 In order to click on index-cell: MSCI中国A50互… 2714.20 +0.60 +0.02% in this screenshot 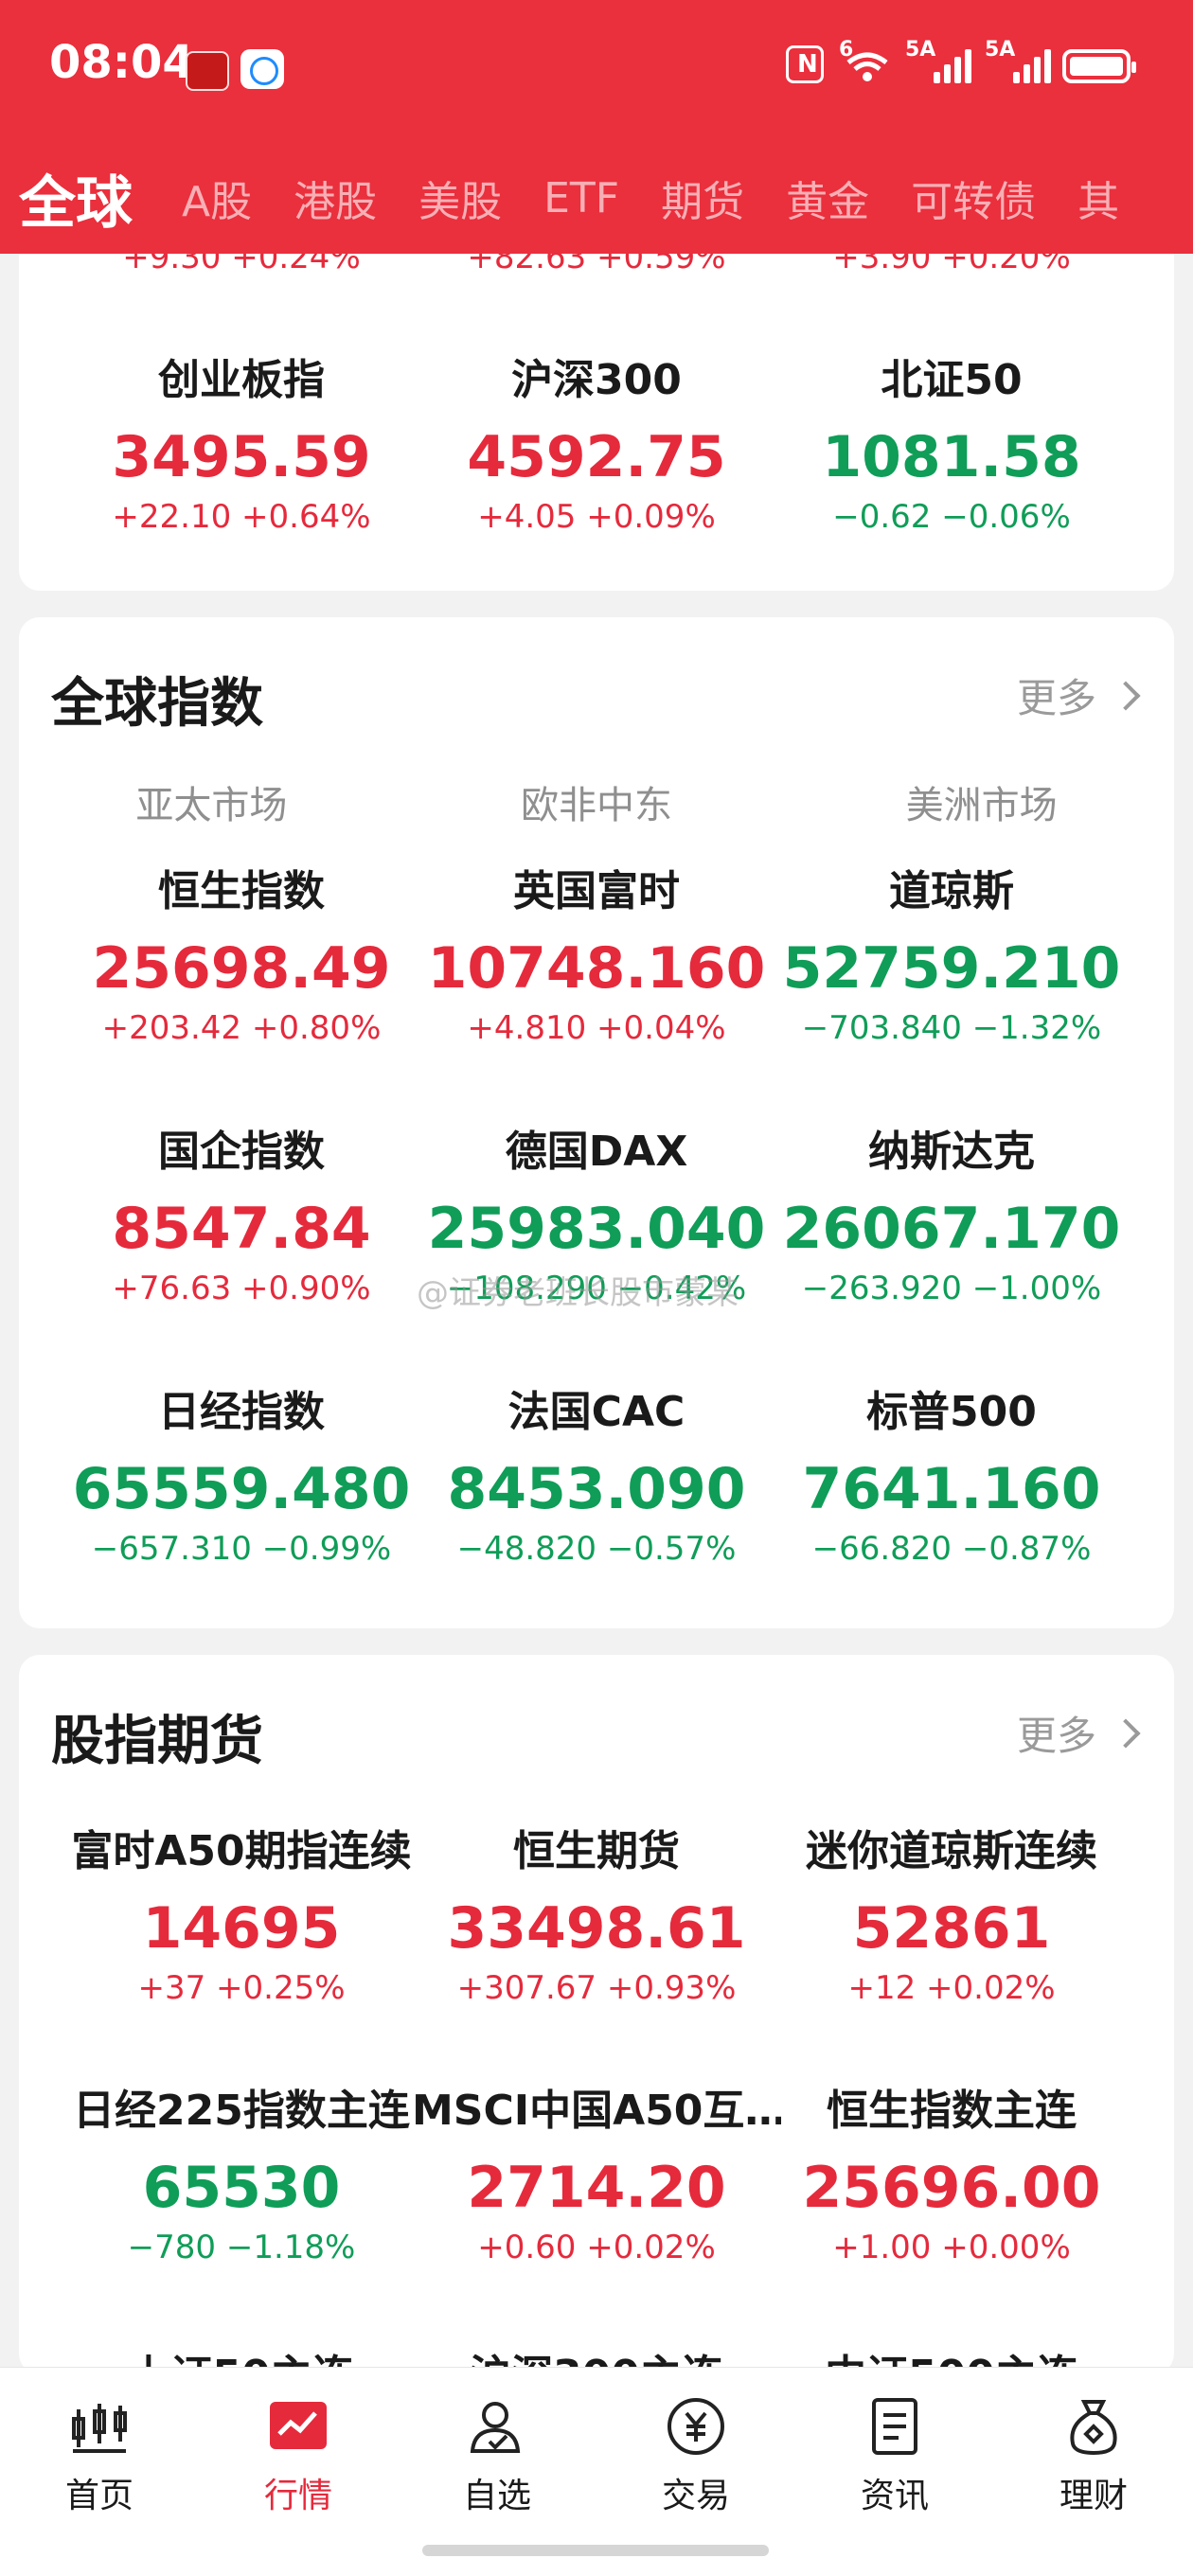, I will do `click(596, 2175)`.